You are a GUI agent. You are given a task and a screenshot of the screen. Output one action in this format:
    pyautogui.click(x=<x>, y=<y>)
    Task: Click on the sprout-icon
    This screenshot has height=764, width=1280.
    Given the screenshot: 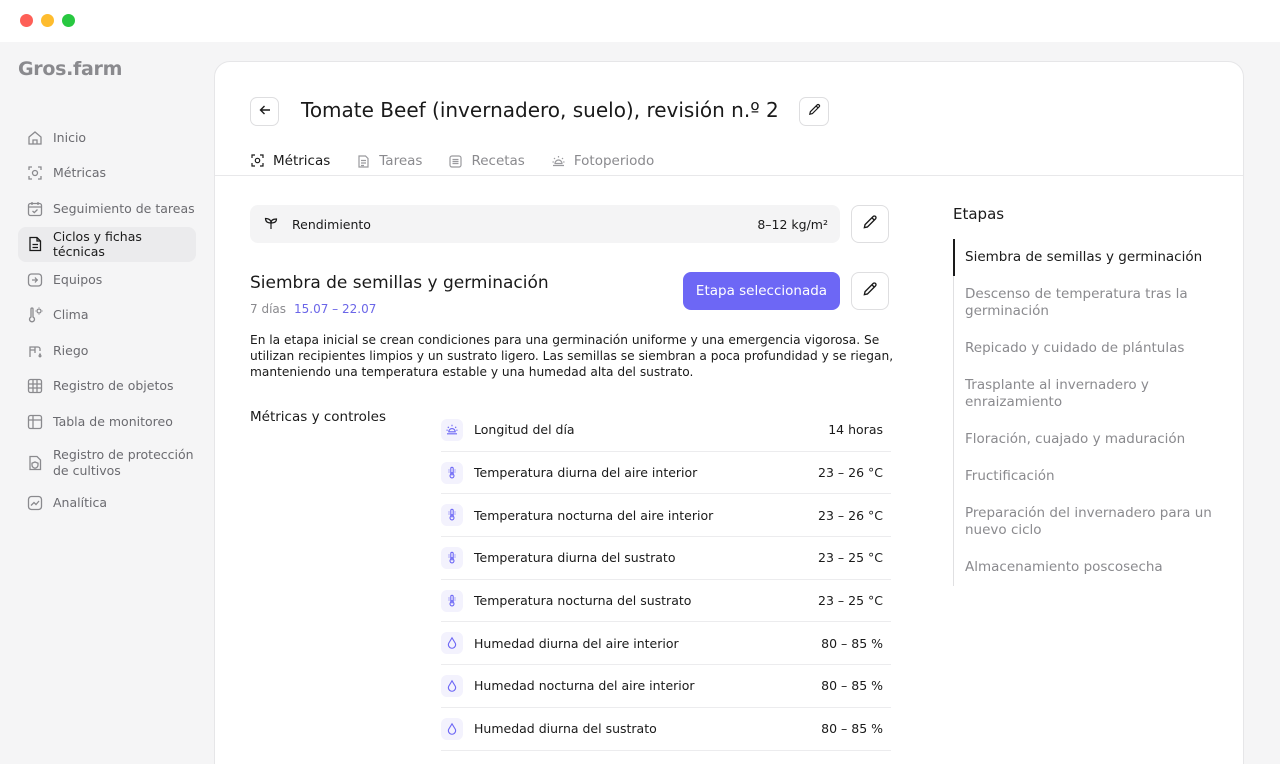 What is the action you would take?
    pyautogui.click(x=271, y=224)
    